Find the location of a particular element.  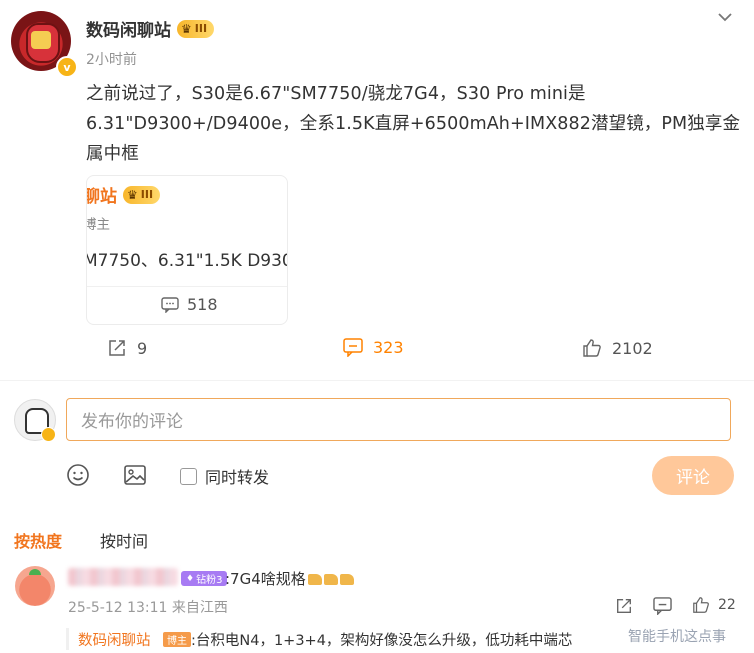

quoted-post-card: 聊站 ♛ III 博主 M7750、6.31"1.5K D930 518 is located at coordinates (187, 250).